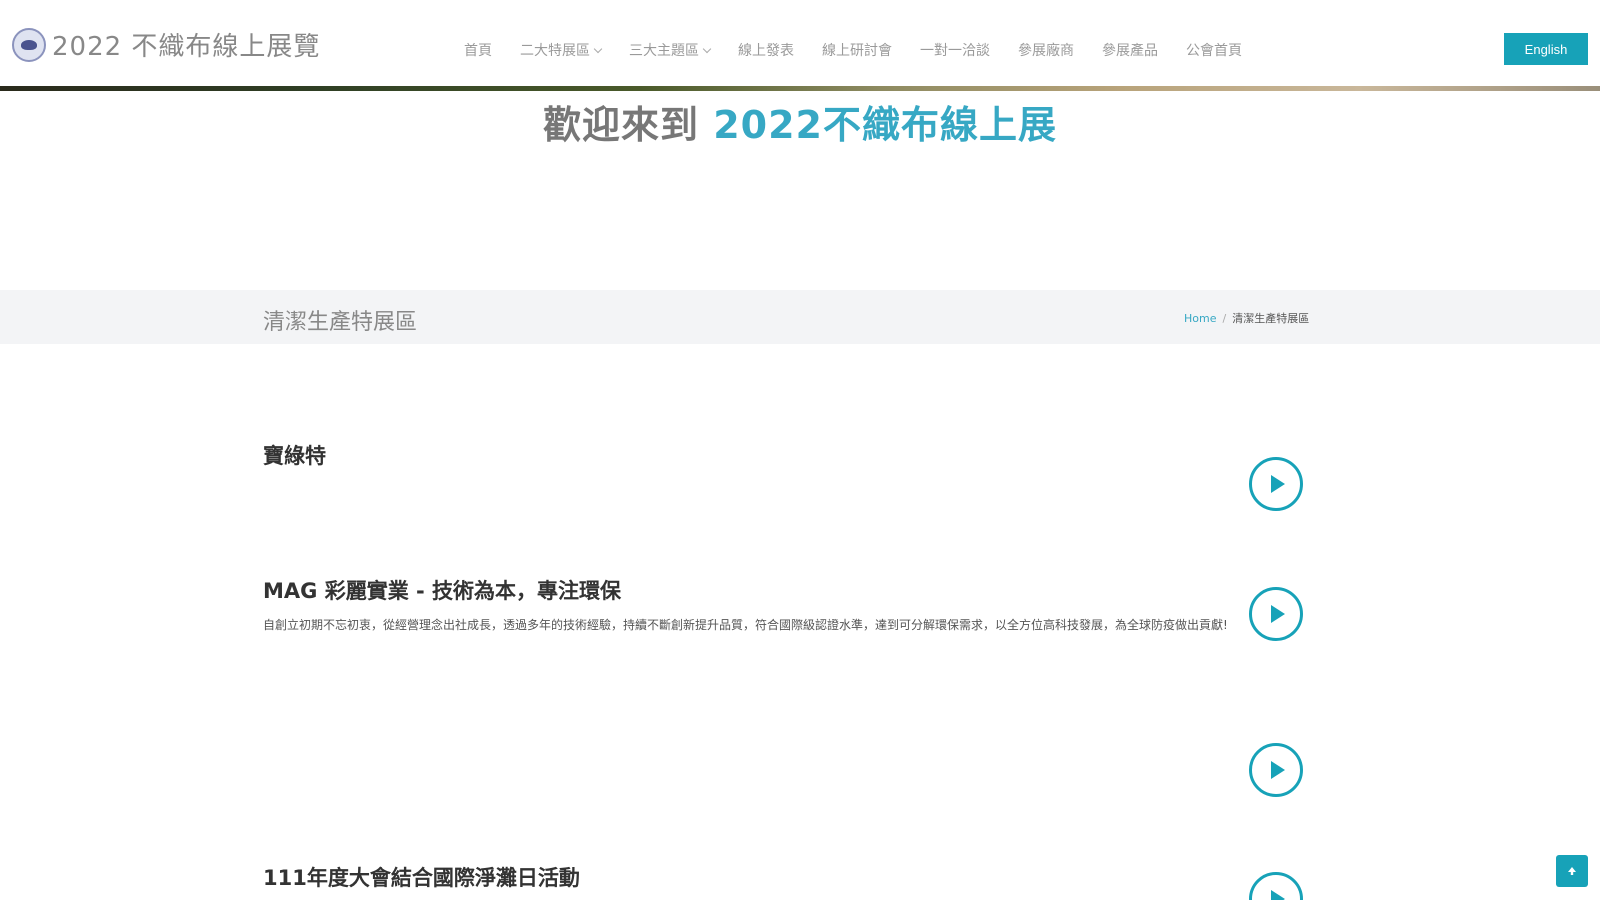  What do you see at coordinates (1271, 318) in the screenshot?
I see `breadcrumb-current: 清潔生產特展區` at bounding box center [1271, 318].